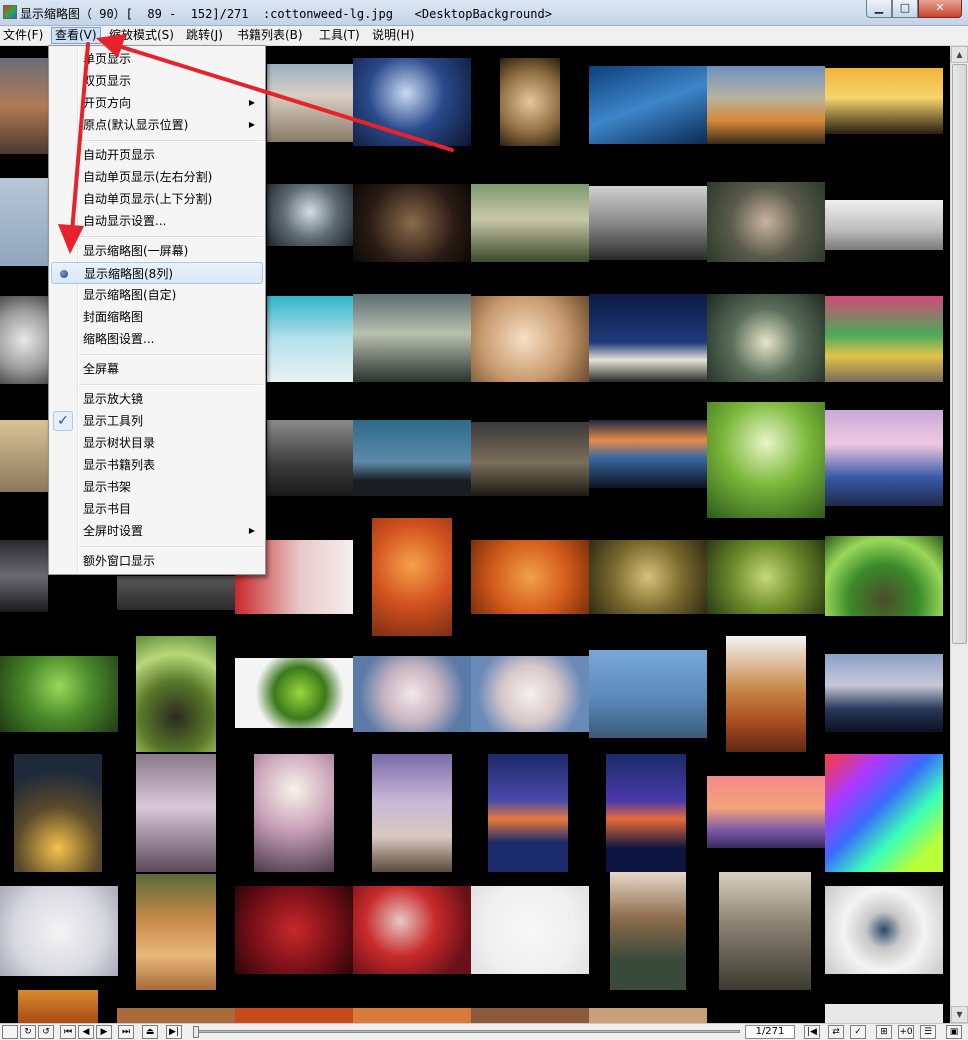 The width and height of the screenshot is (968, 1040). I want to click on window-mode-icon: ▣, so click(954, 1032).